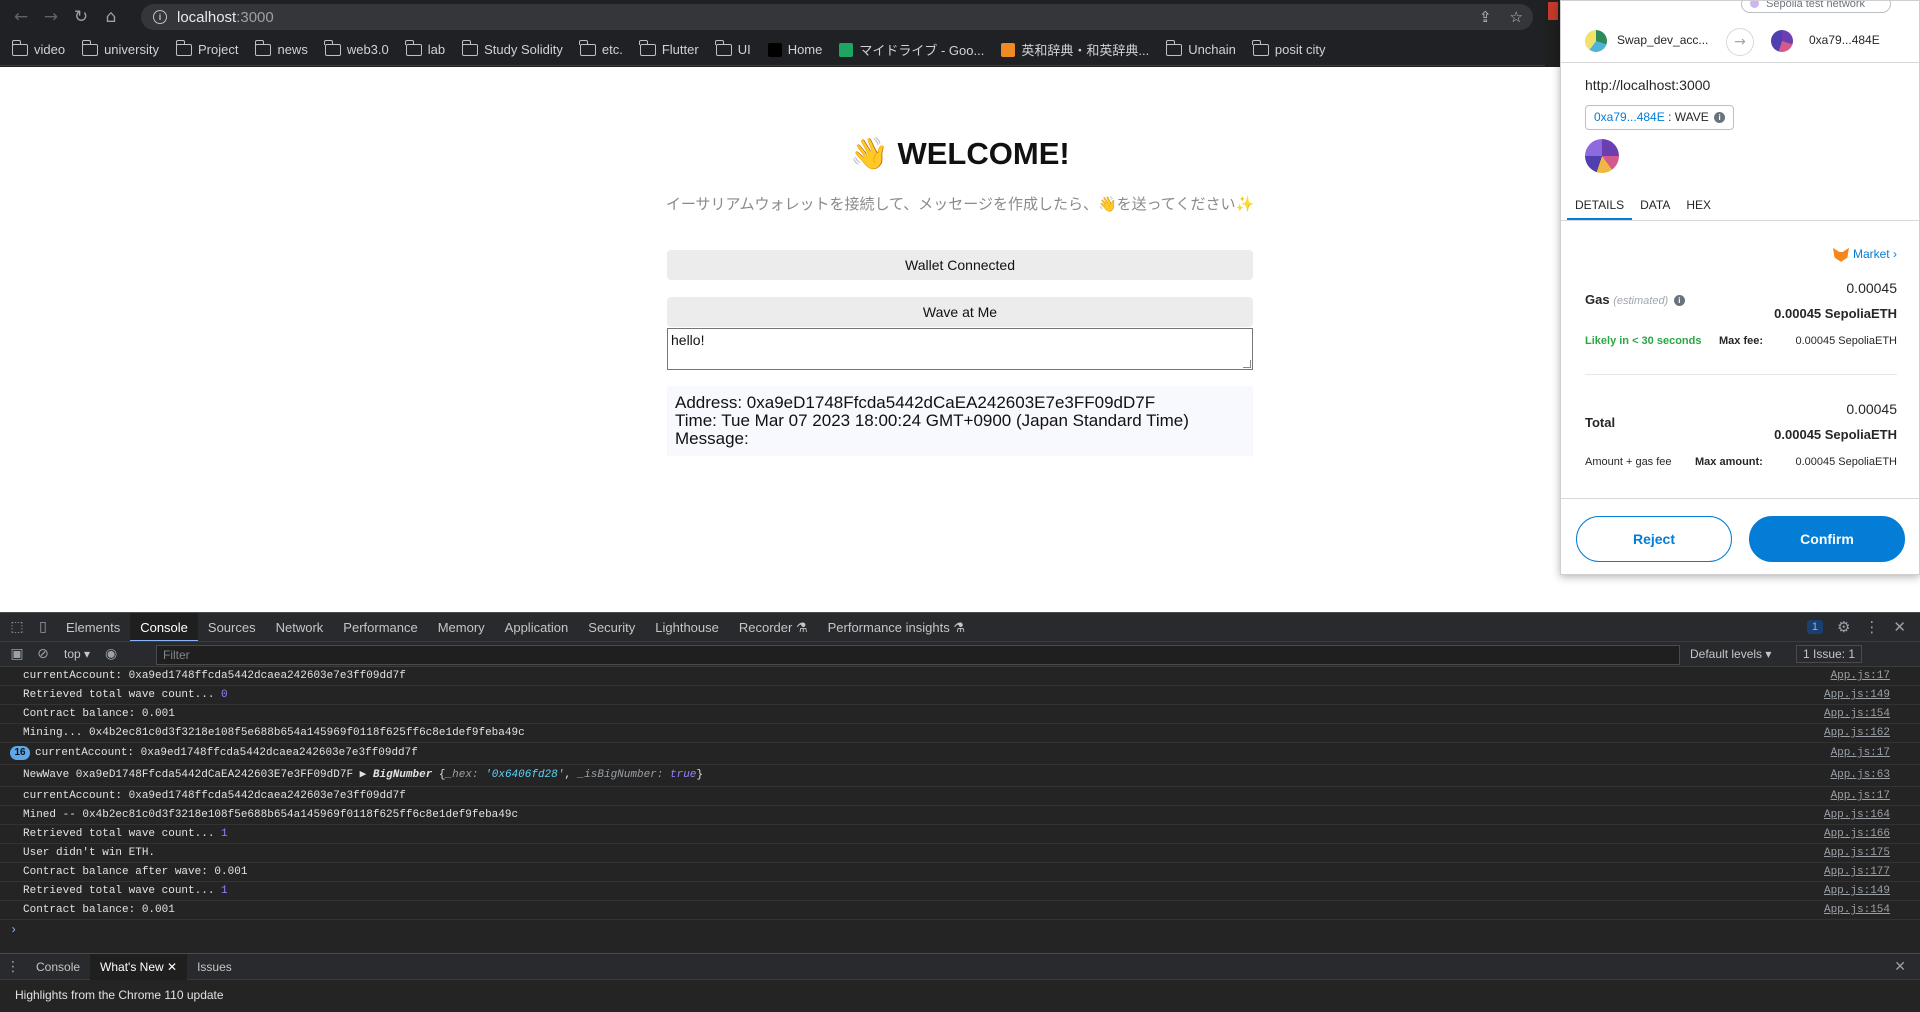 The height and width of the screenshot is (1012, 1920). What do you see at coordinates (21, 17) in the screenshot?
I see `back-icon: ←` at bounding box center [21, 17].